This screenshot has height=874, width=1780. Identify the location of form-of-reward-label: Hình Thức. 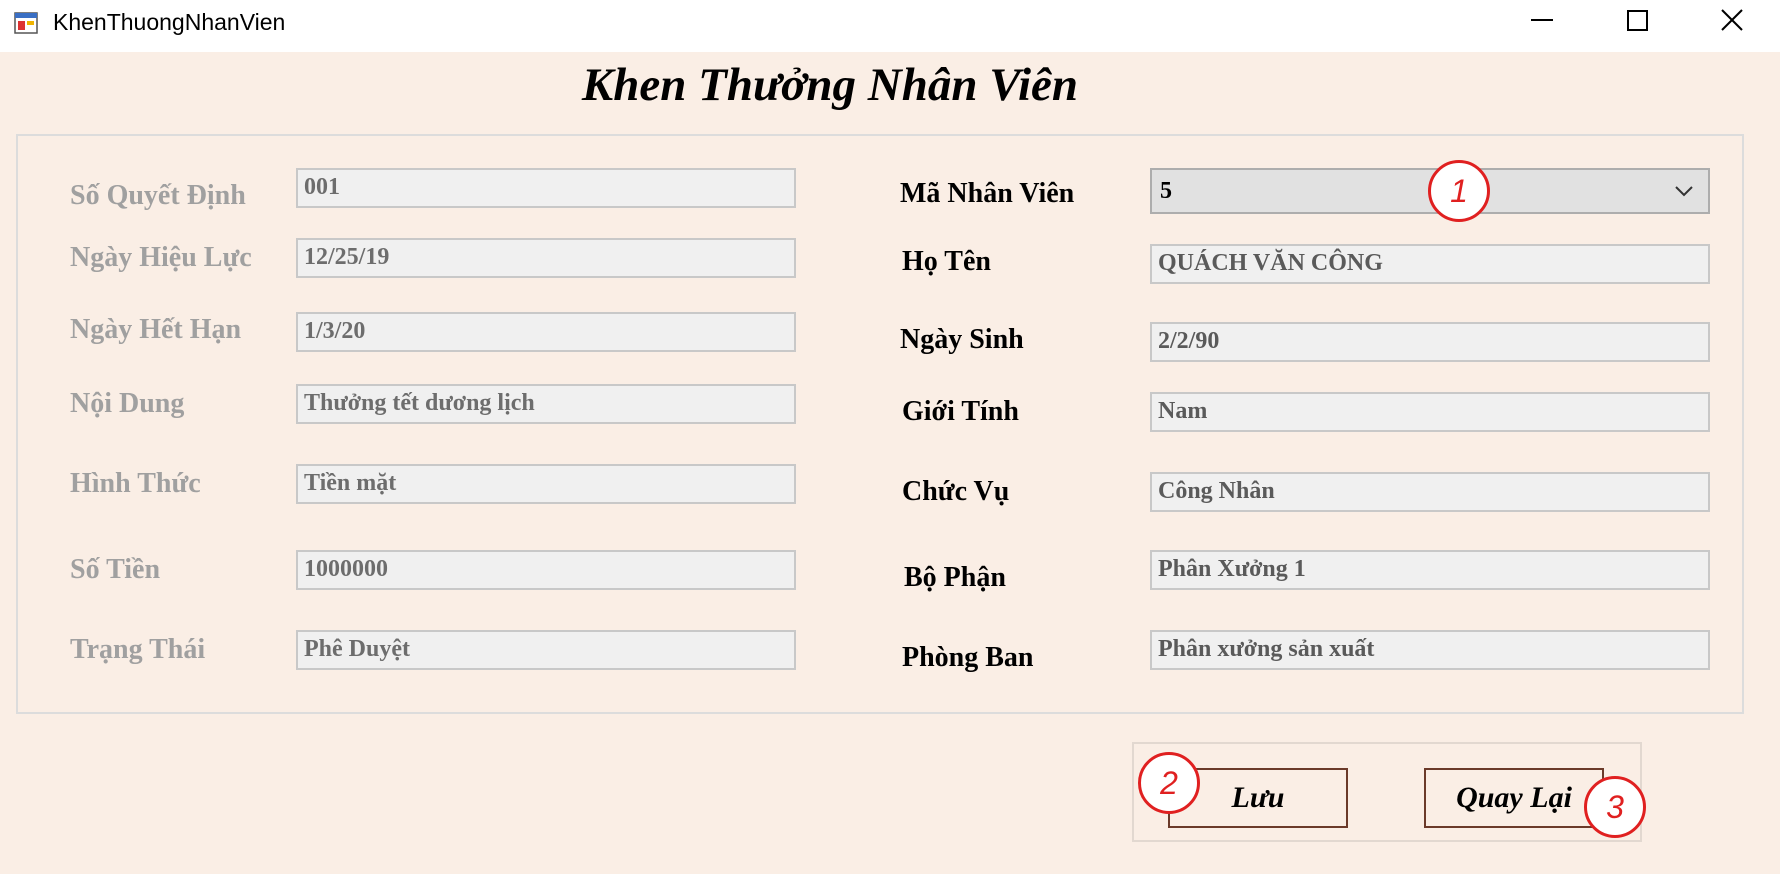
(135, 483).